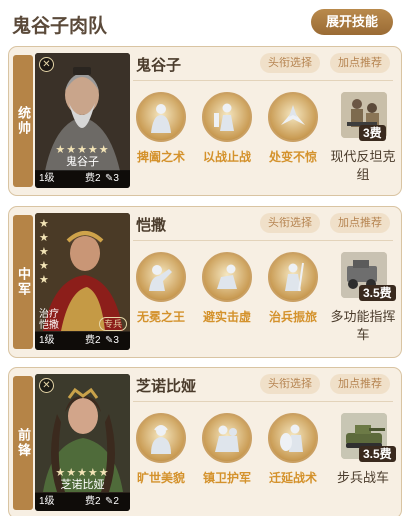 The image size is (411, 516). What do you see at coordinates (60, 26) in the screenshot?
I see `page-title: 鬼谷子肉队` at bounding box center [60, 26].